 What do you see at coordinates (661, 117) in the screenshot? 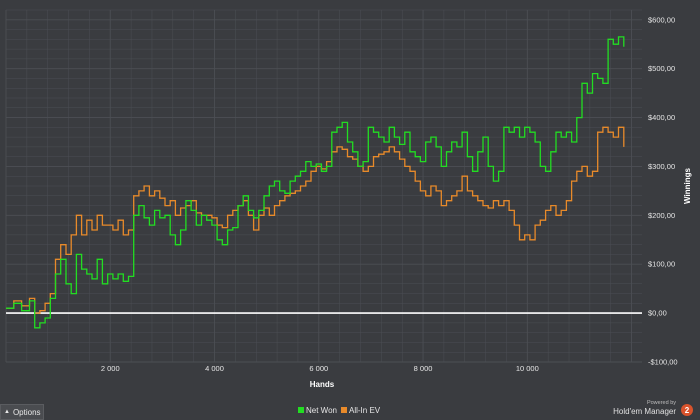
I see `y-tick-label: $400,00` at bounding box center [661, 117].